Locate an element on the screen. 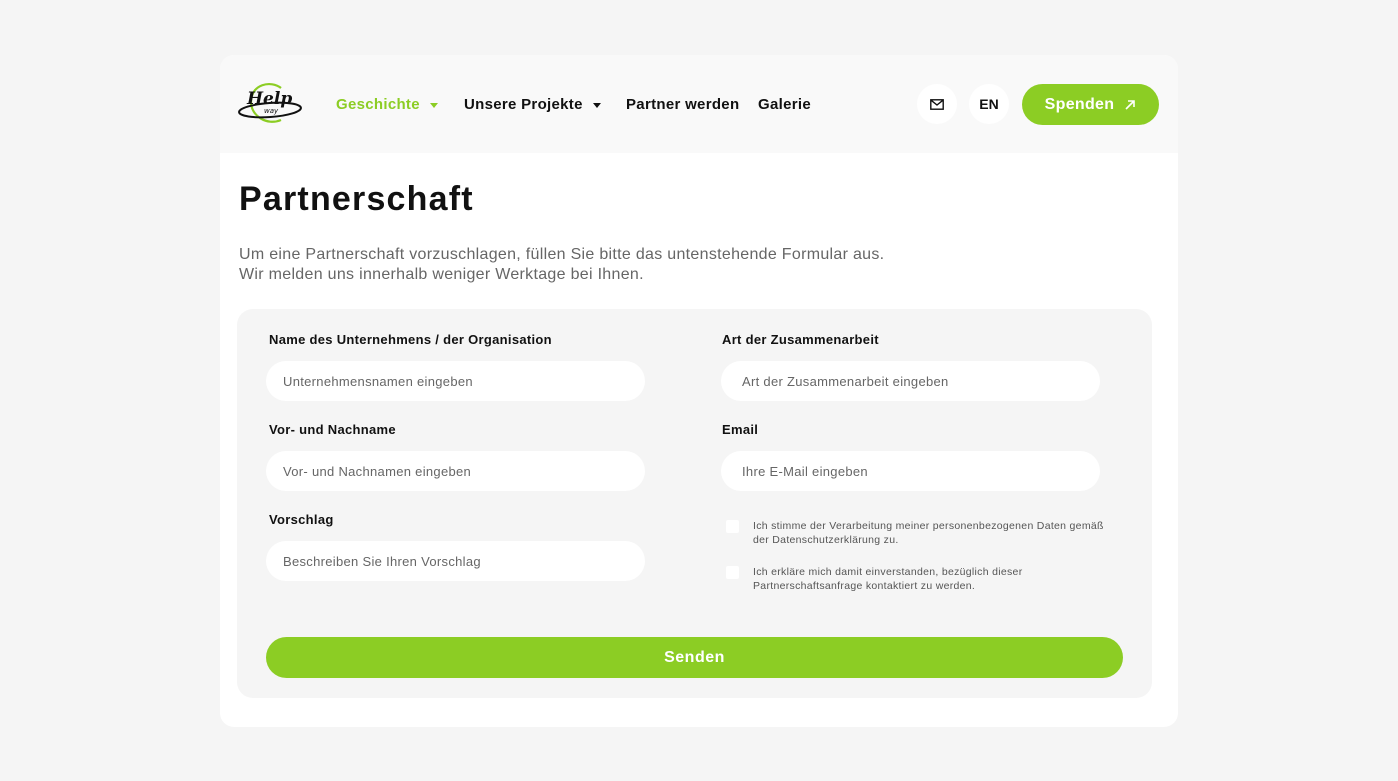  logo: Help way is located at coordinates (270, 104).